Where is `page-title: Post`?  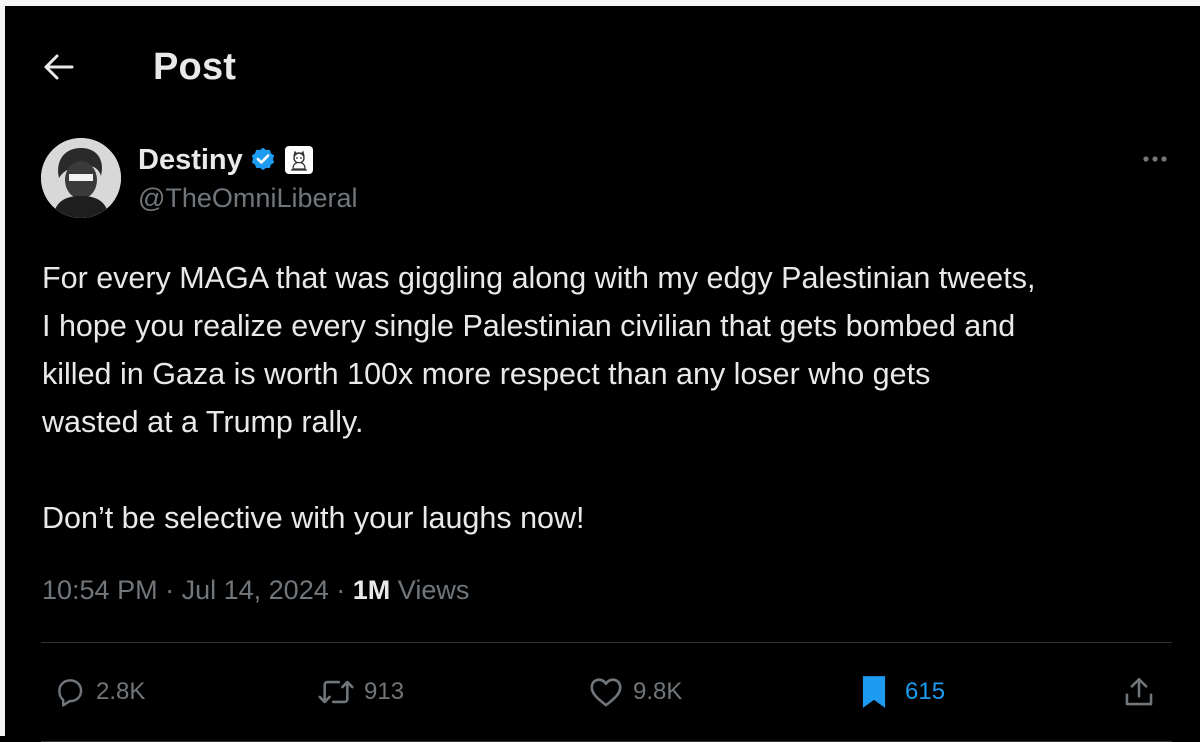 page-title: Post is located at coordinates (195, 67).